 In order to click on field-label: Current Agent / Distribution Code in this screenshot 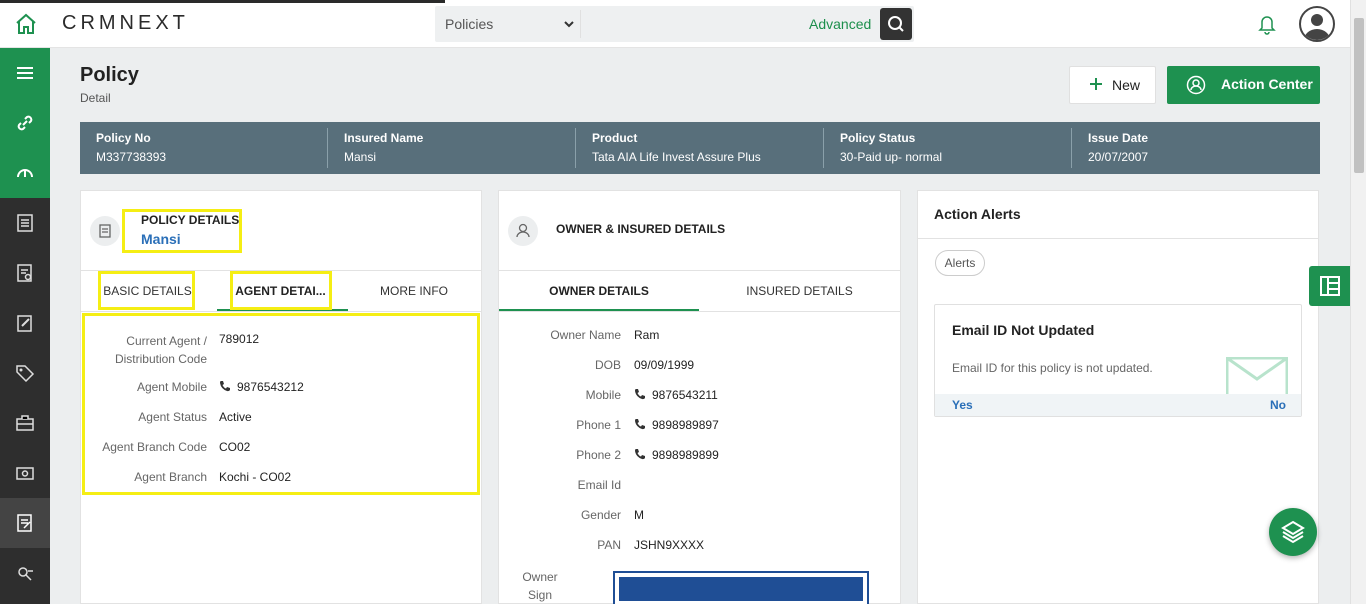, I will do `click(160, 350)`.